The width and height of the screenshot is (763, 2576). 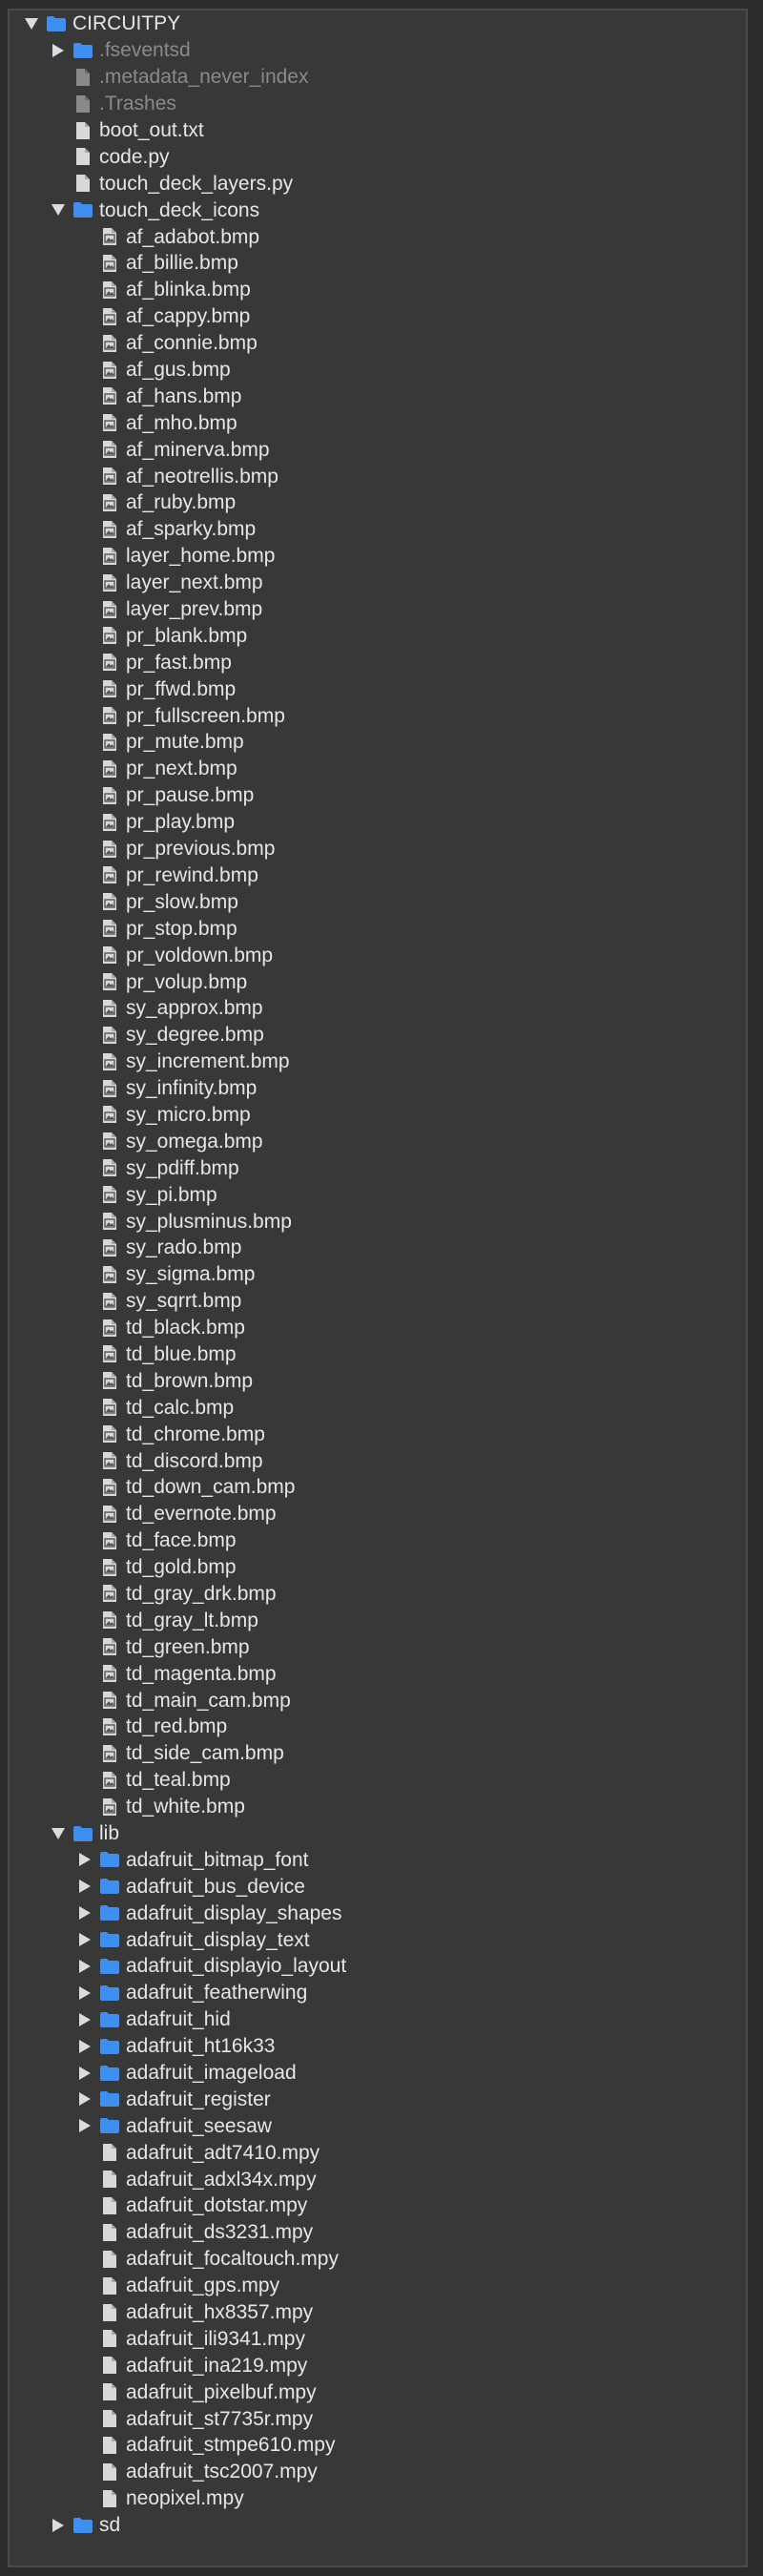 I want to click on tree-file-row: sy_omega.bmp, so click(x=378, y=1141).